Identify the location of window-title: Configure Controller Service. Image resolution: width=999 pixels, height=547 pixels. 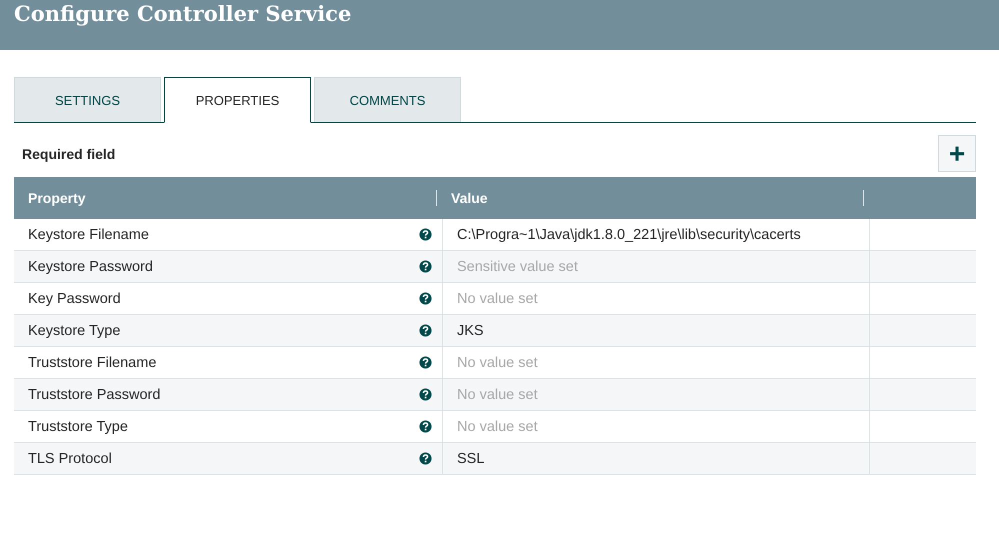
(183, 14).